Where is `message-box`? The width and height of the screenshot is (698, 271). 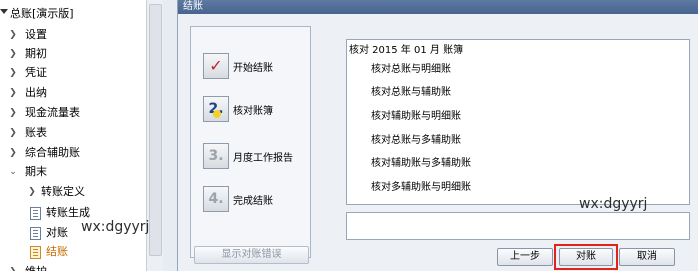
message-box is located at coordinates (518, 226).